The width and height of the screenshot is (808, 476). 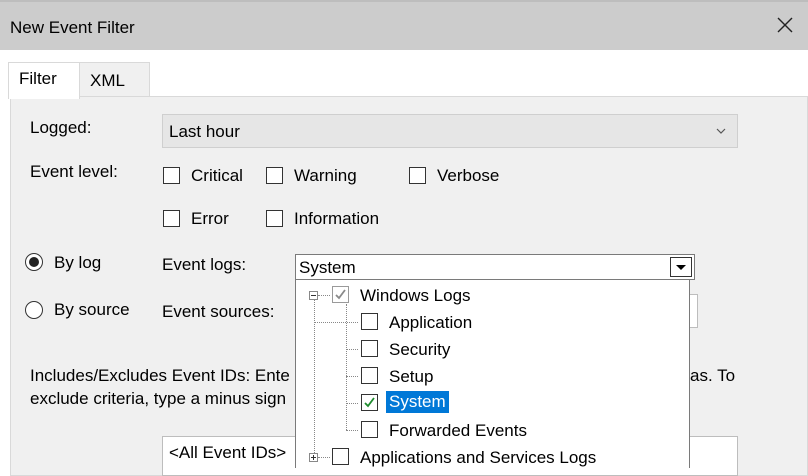 What do you see at coordinates (34, 262) in the screenshot?
I see `by-log-radio` at bounding box center [34, 262].